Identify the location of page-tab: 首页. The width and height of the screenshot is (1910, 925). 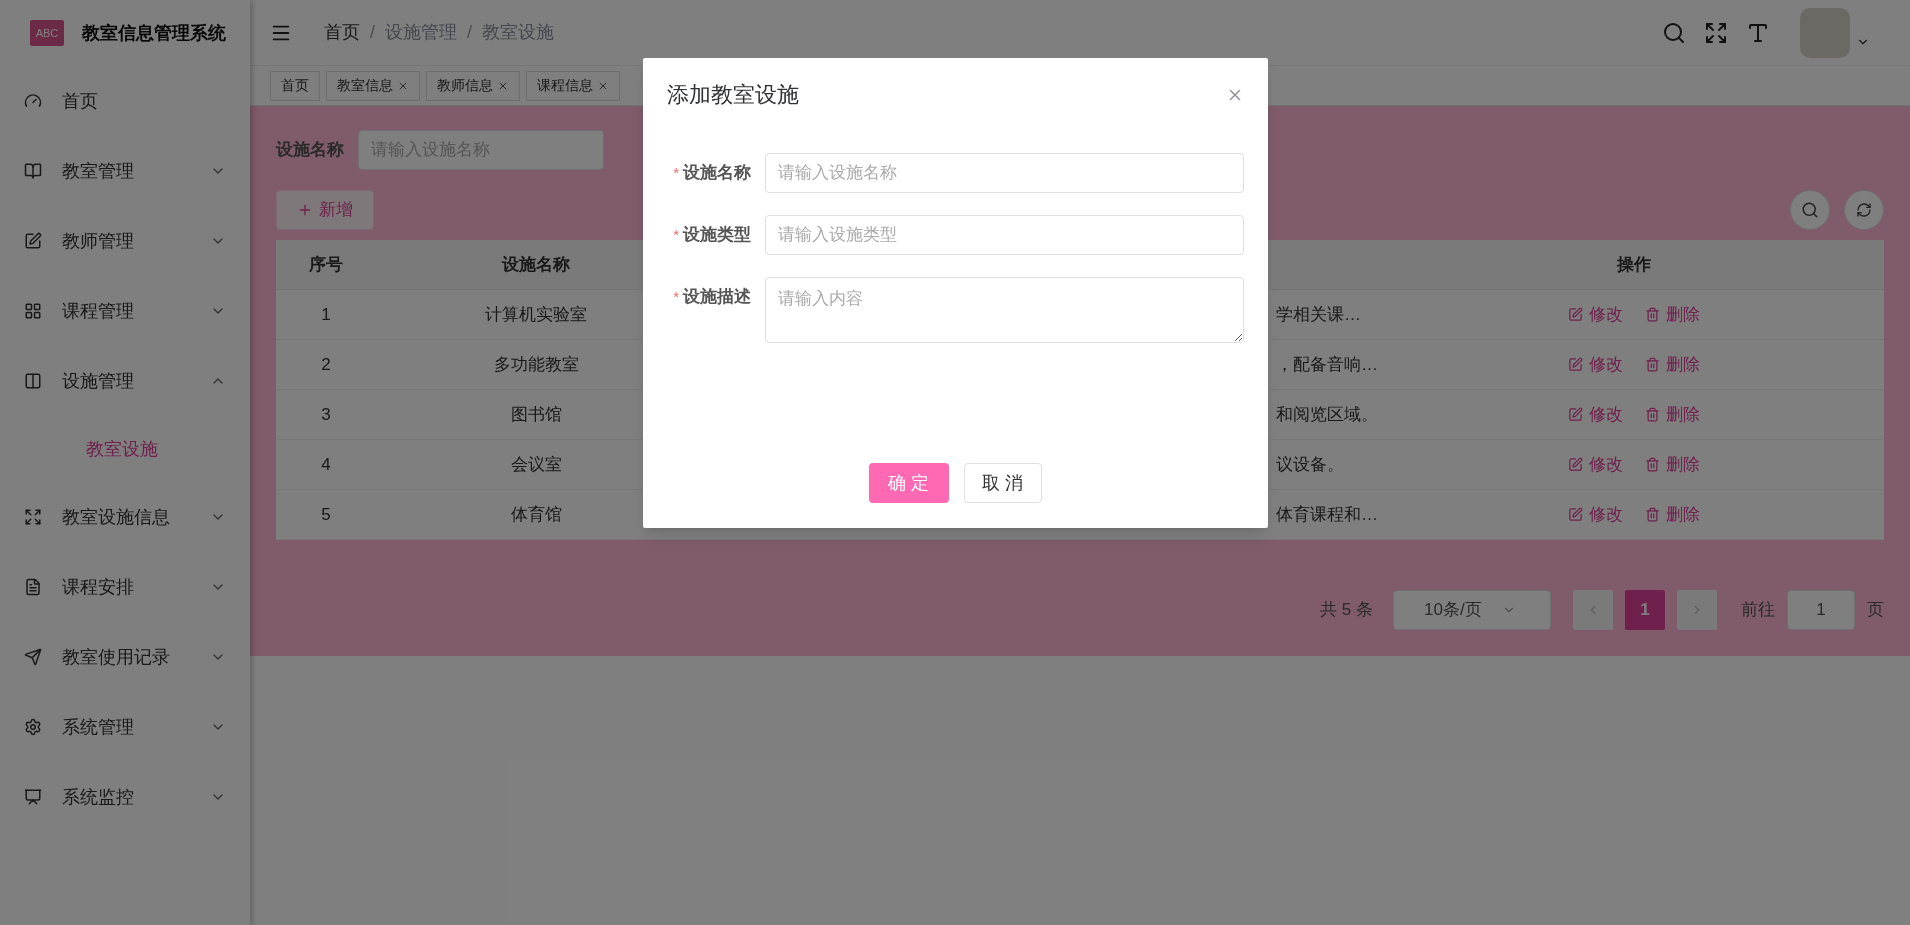
(295, 85).